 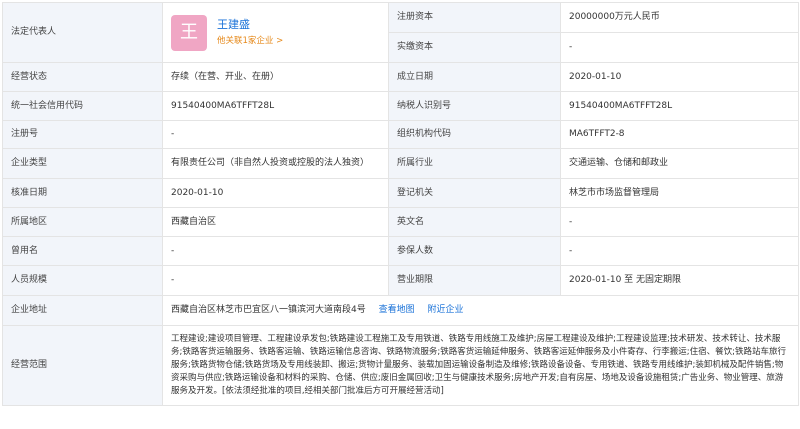 What do you see at coordinates (474, 77) in the screenshot?
I see `established-label: 成立日期` at bounding box center [474, 77].